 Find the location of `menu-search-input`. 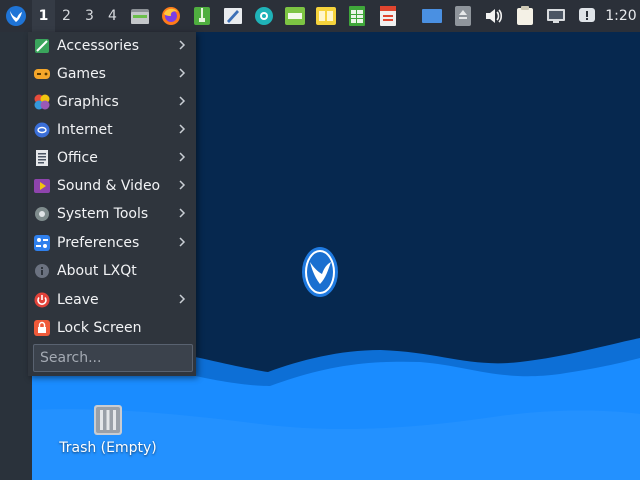

menu-search-input is located at coordinates (113, 358).